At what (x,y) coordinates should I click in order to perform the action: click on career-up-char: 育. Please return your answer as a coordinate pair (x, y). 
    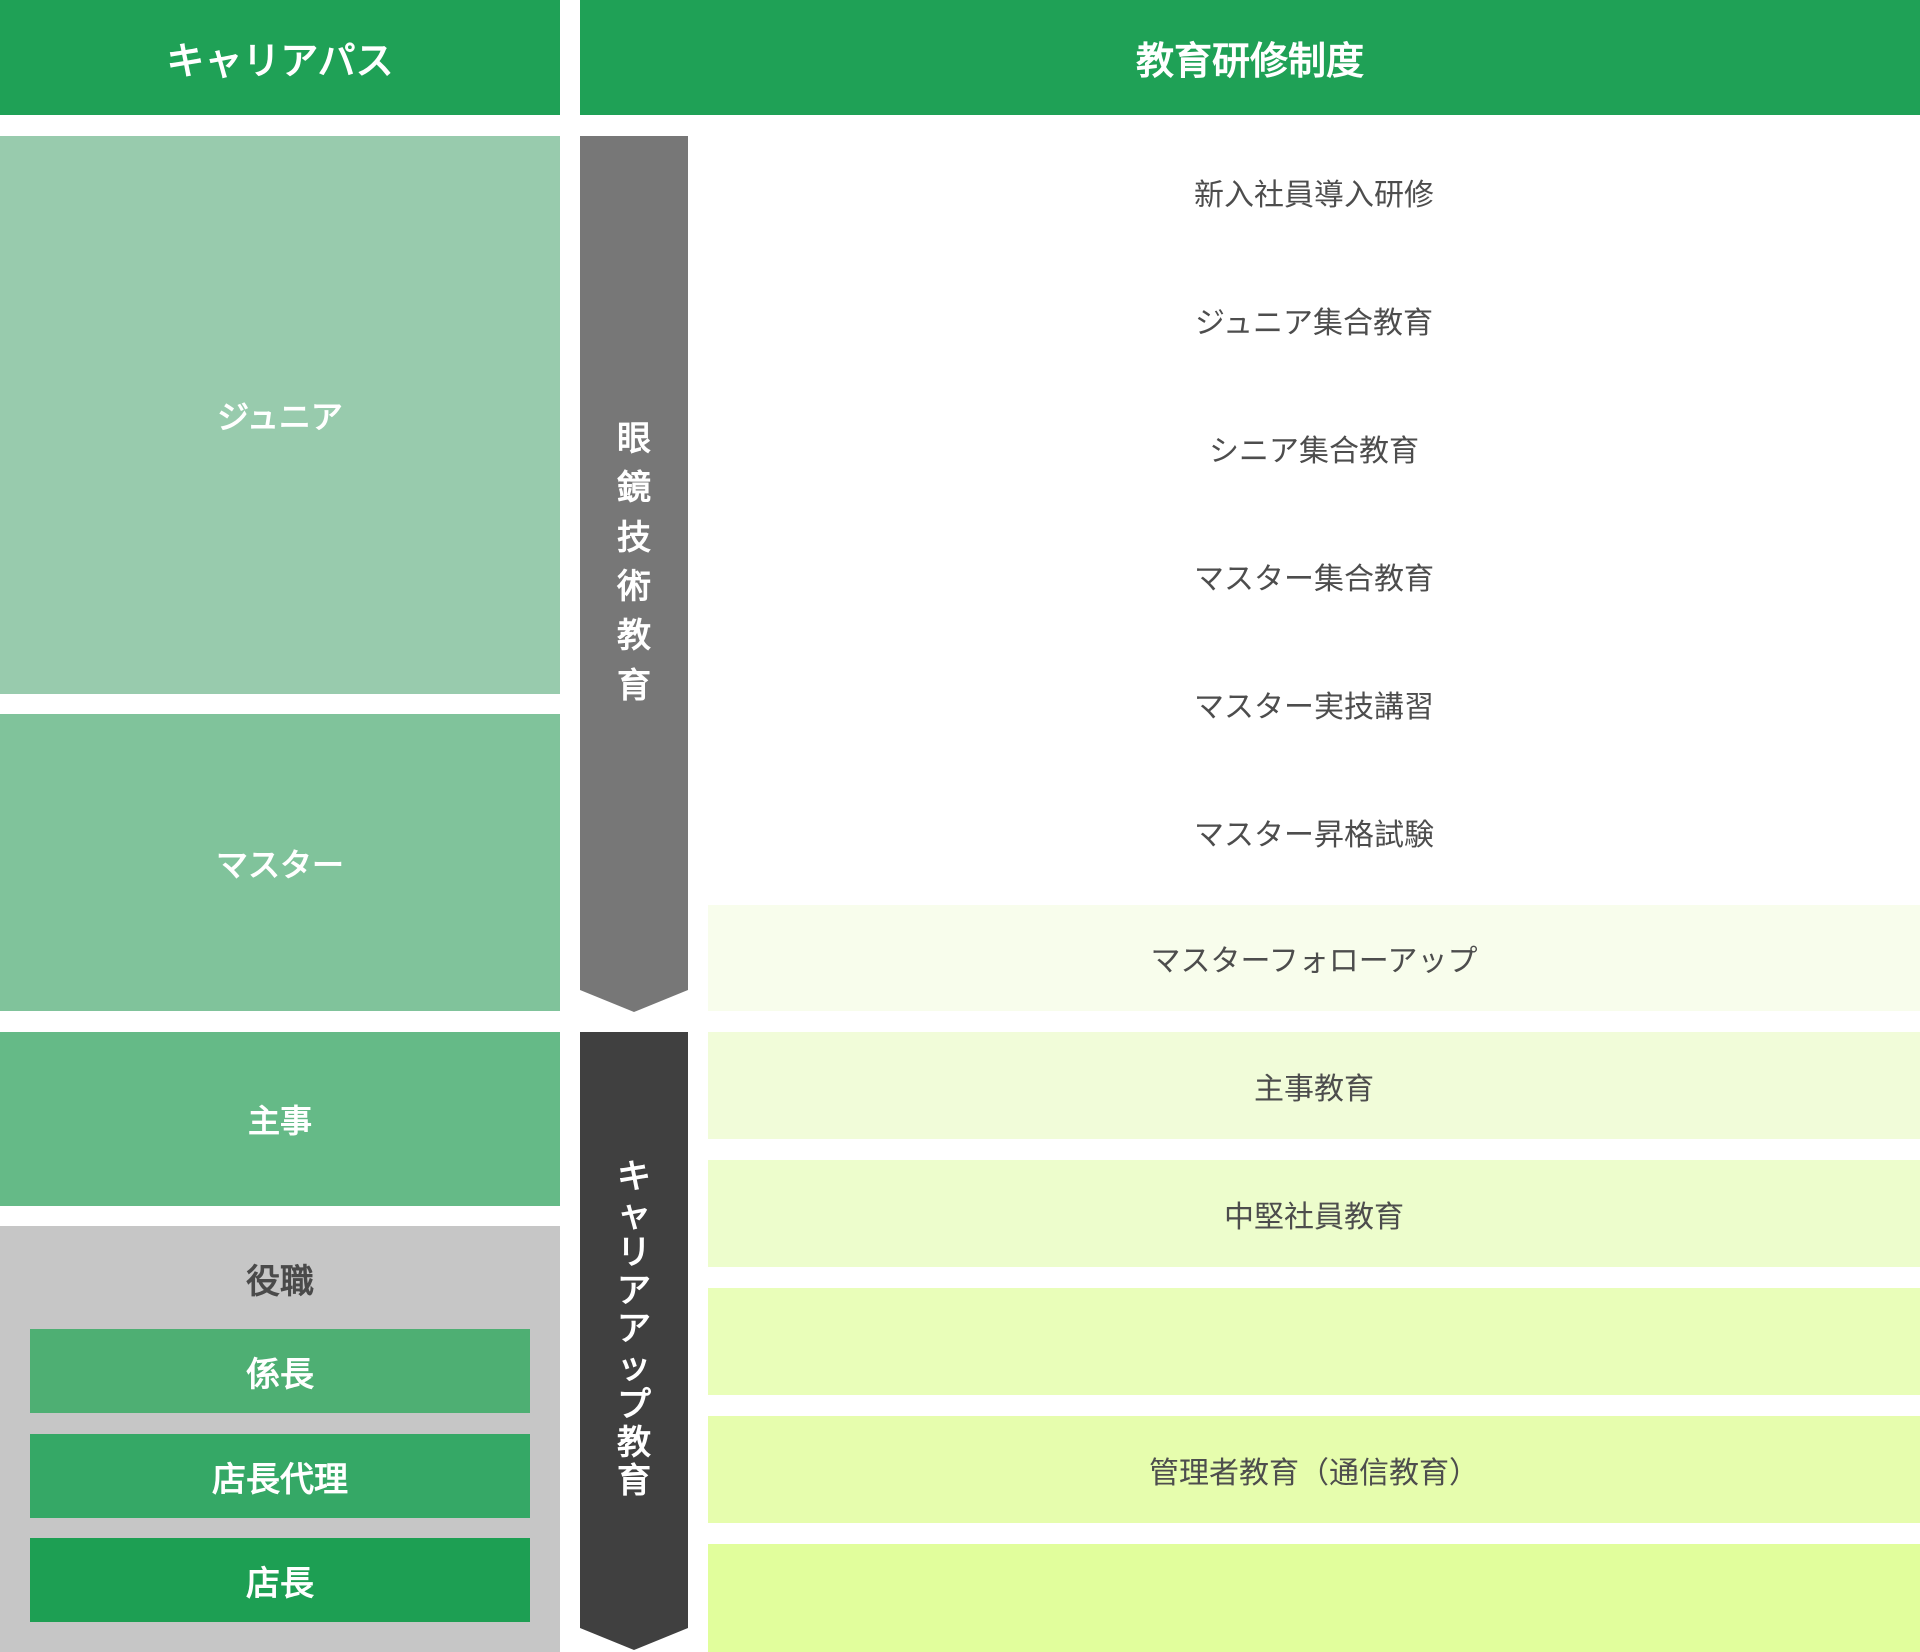
    Looking at the image, I should click on (634, 1481).